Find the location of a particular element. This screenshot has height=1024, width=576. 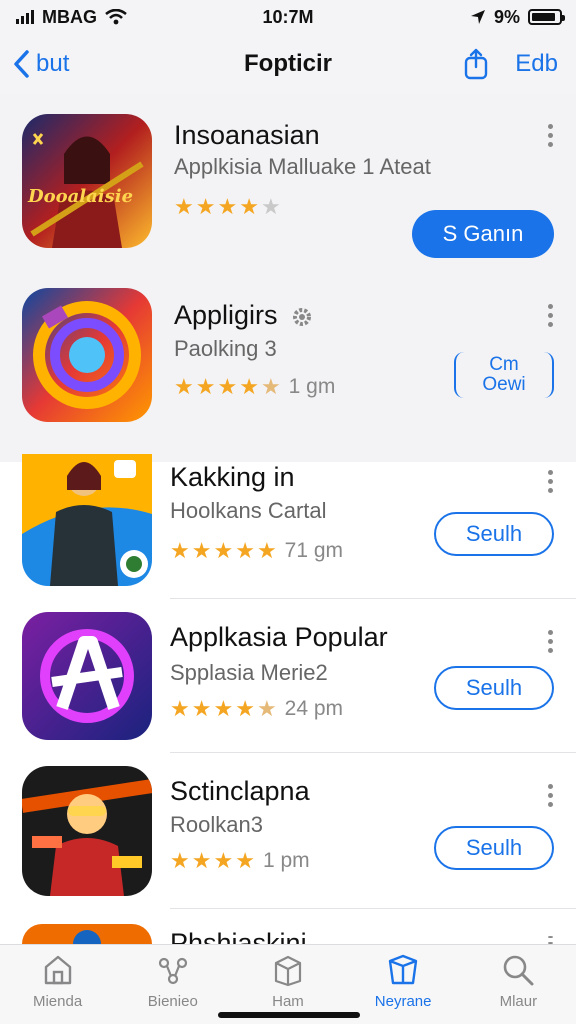

app-rating: ★ ★ ★ ★ 1 pm is located at coordinates (240, 861).